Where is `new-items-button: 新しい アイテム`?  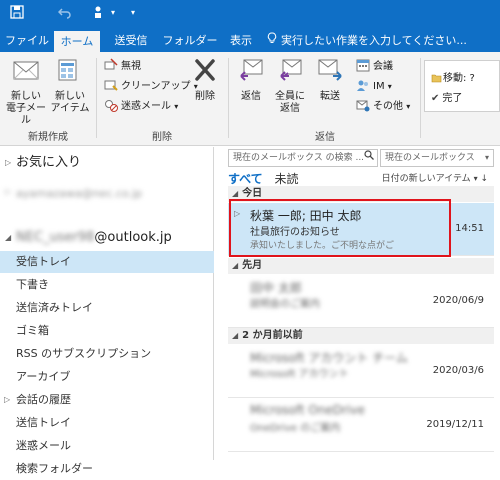 new-items-button: 新しい アイテム is located at coordinates (70, 85).